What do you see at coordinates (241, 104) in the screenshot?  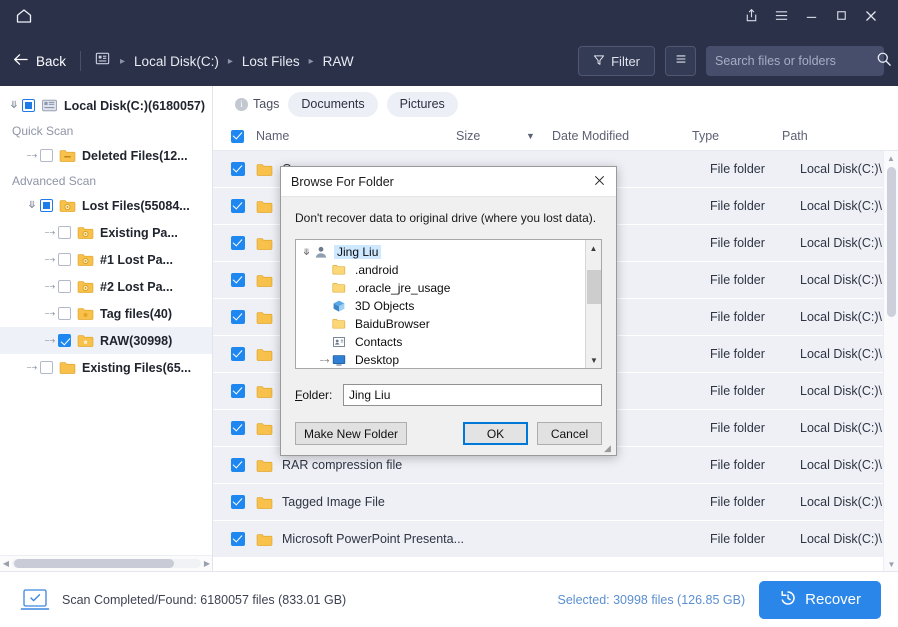 I see `info-icon: i` at bounding box center [241, 104].